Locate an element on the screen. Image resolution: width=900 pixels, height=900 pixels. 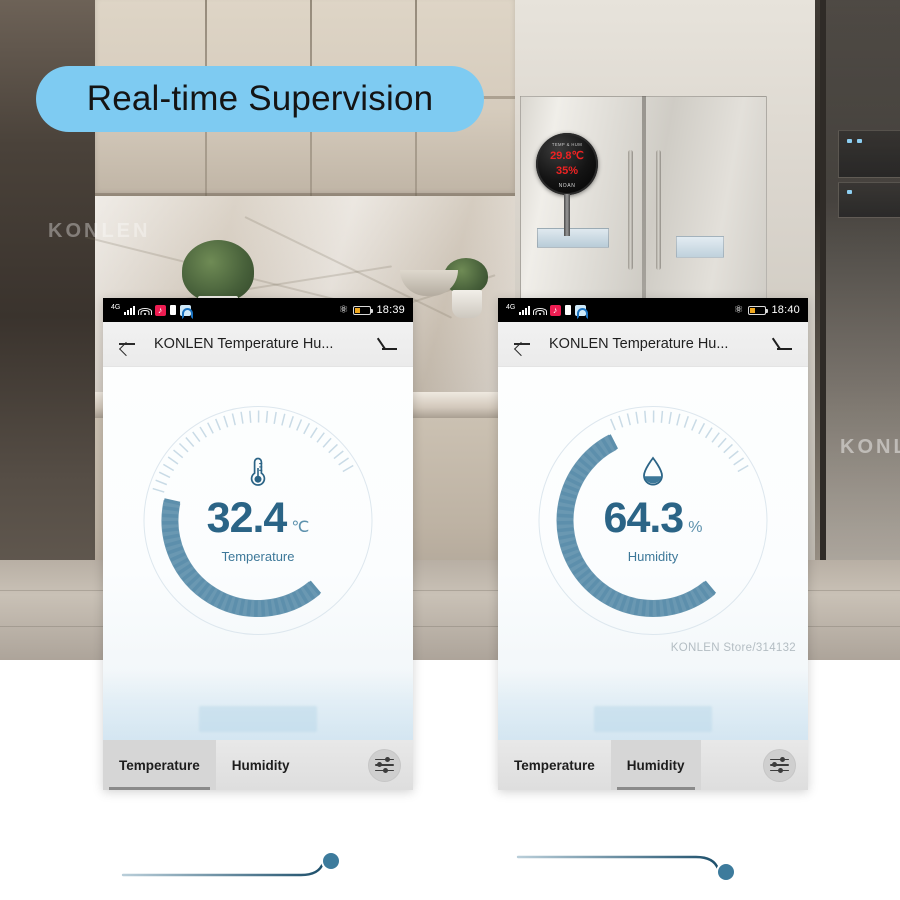
progress-indicator-right is located at coordinates (625, 865).